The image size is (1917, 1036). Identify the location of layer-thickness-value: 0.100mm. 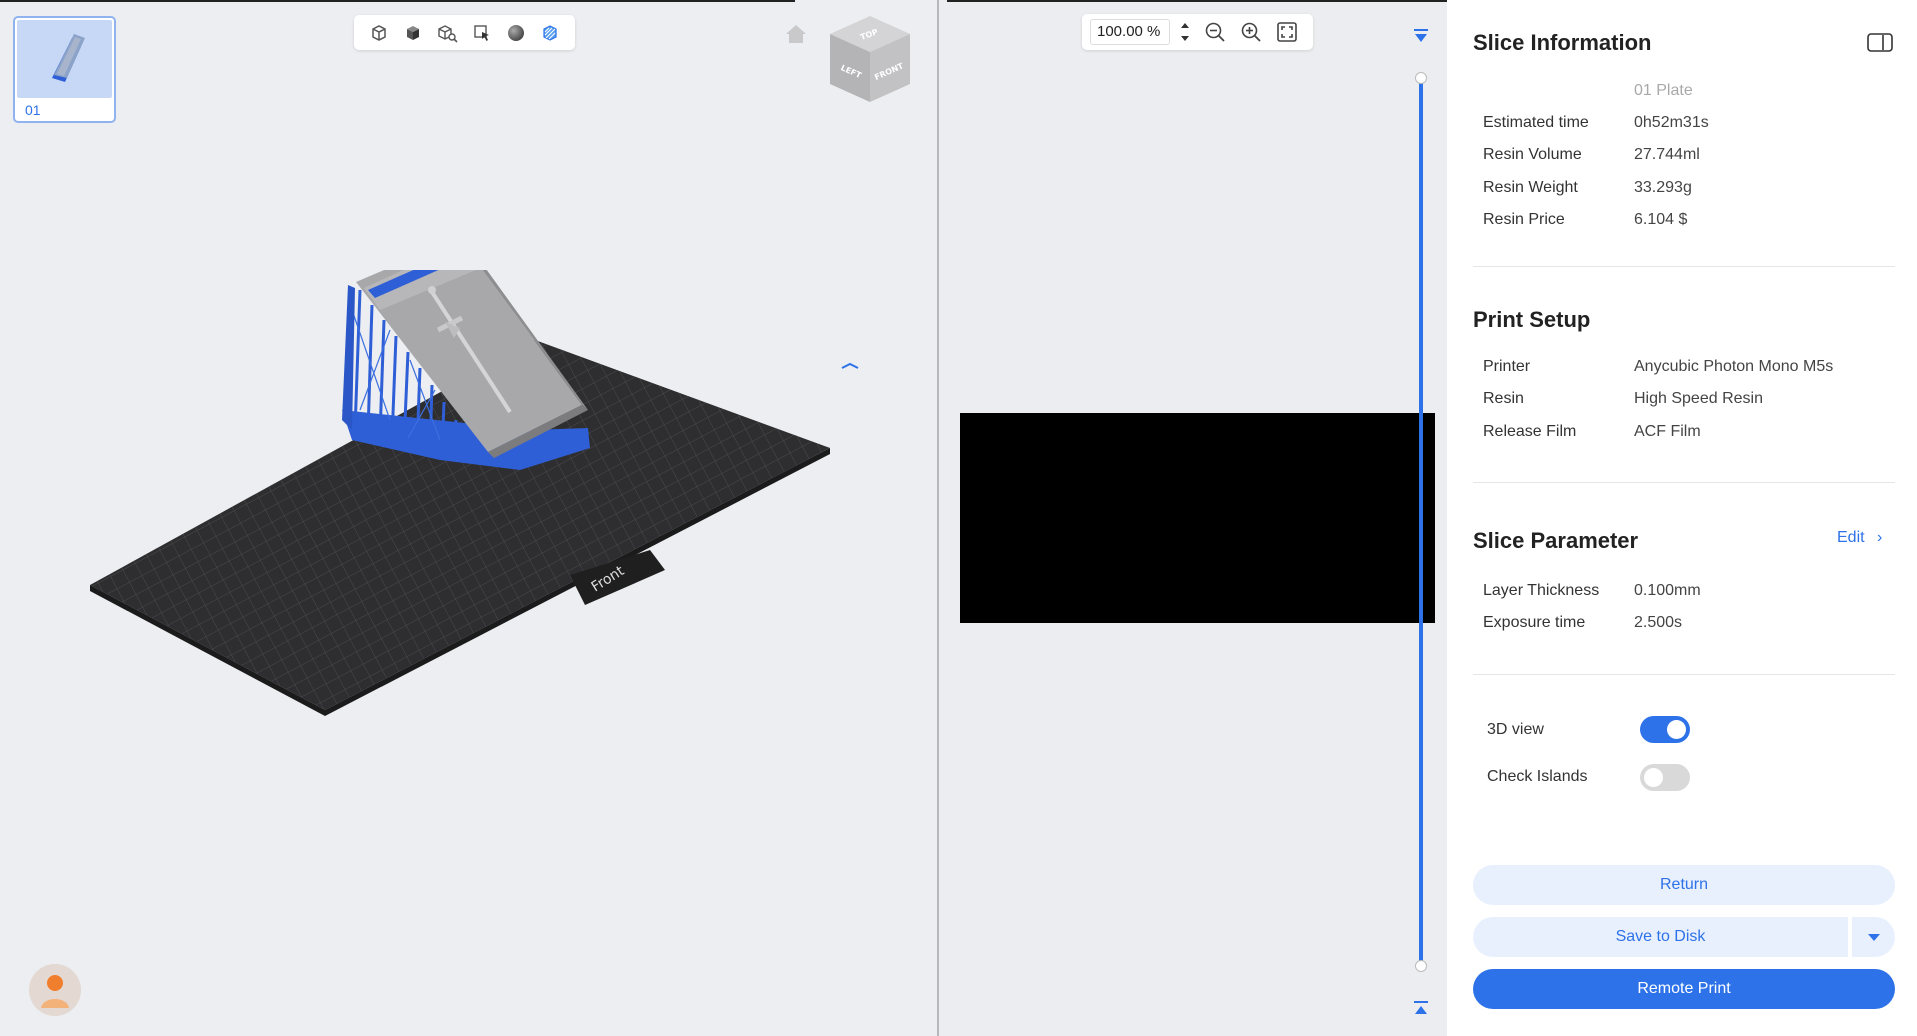
(1667, 590).